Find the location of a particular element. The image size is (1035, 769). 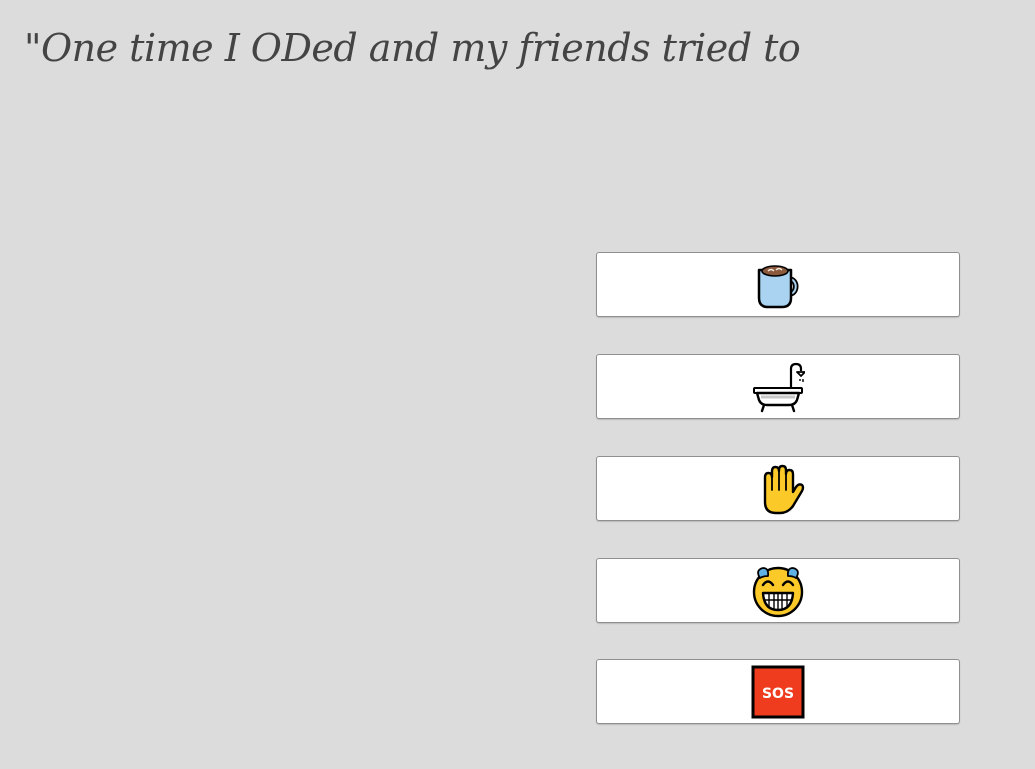

option-hot-beverage-button is located at coordinates (778, 284).